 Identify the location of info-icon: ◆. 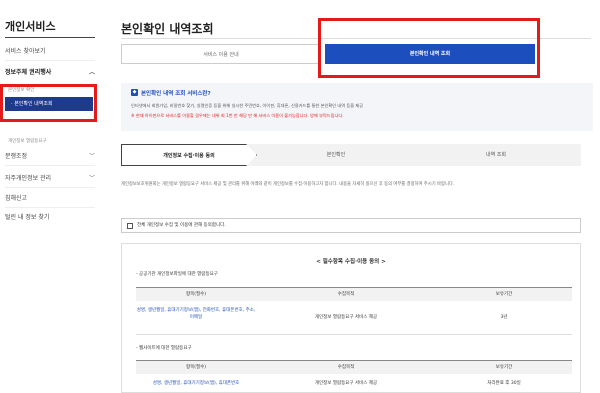
(134, 92).